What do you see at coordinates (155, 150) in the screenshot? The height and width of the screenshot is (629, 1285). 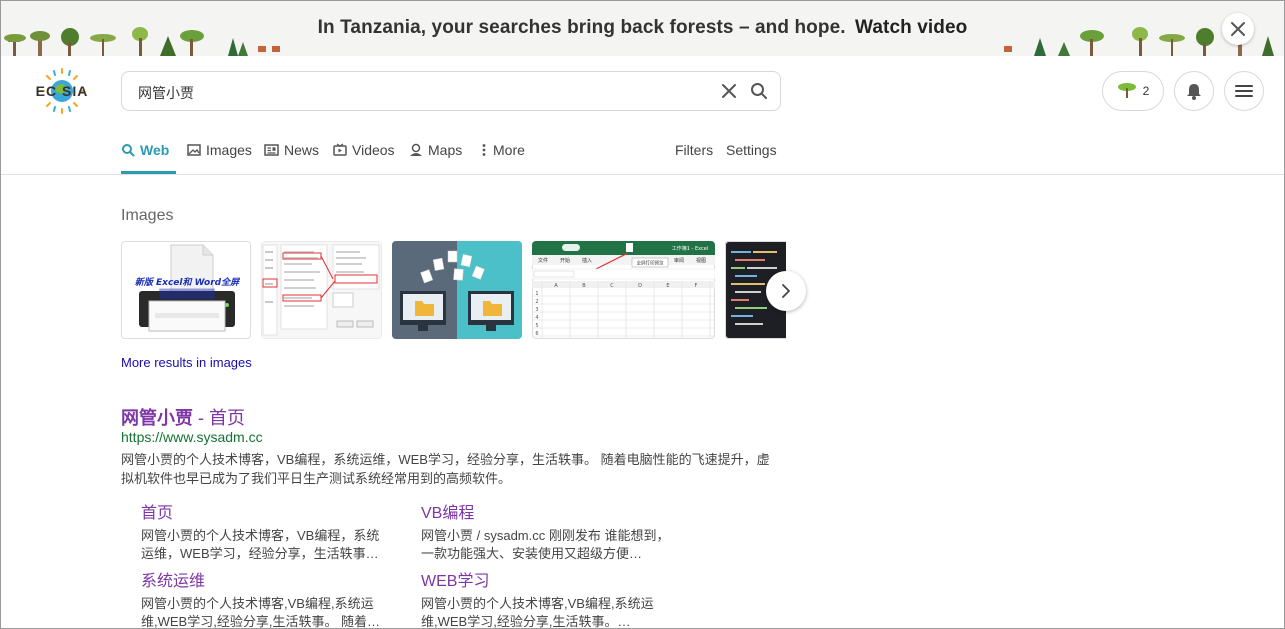 I see `tab-label: Web` at bounding box center [155, 150].